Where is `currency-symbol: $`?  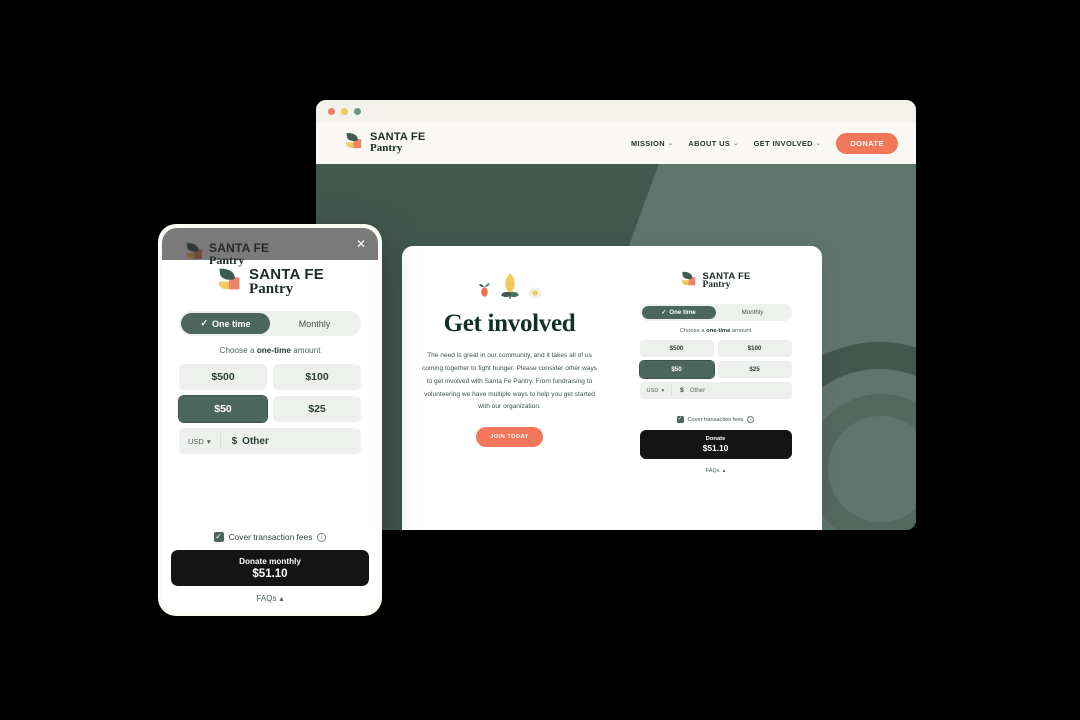 currency-symbol: $ is located at coordinates (682, 390).